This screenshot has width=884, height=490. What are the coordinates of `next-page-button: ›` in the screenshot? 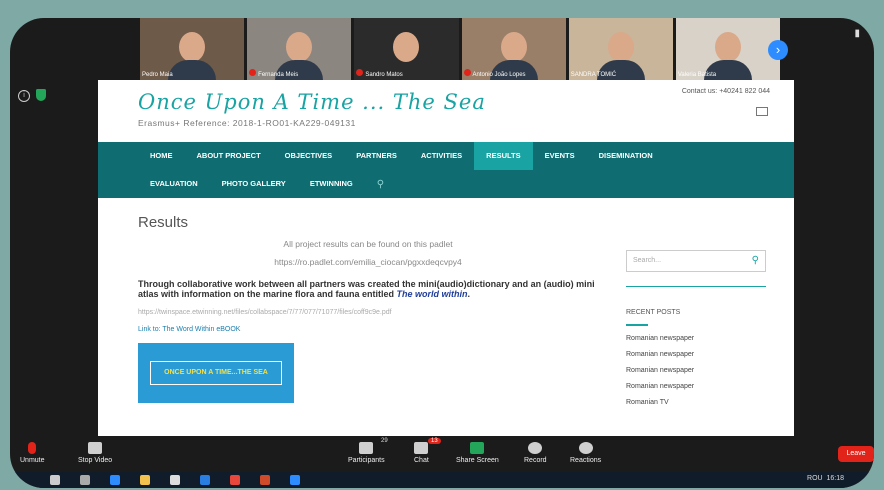 It's located at (778, 50).